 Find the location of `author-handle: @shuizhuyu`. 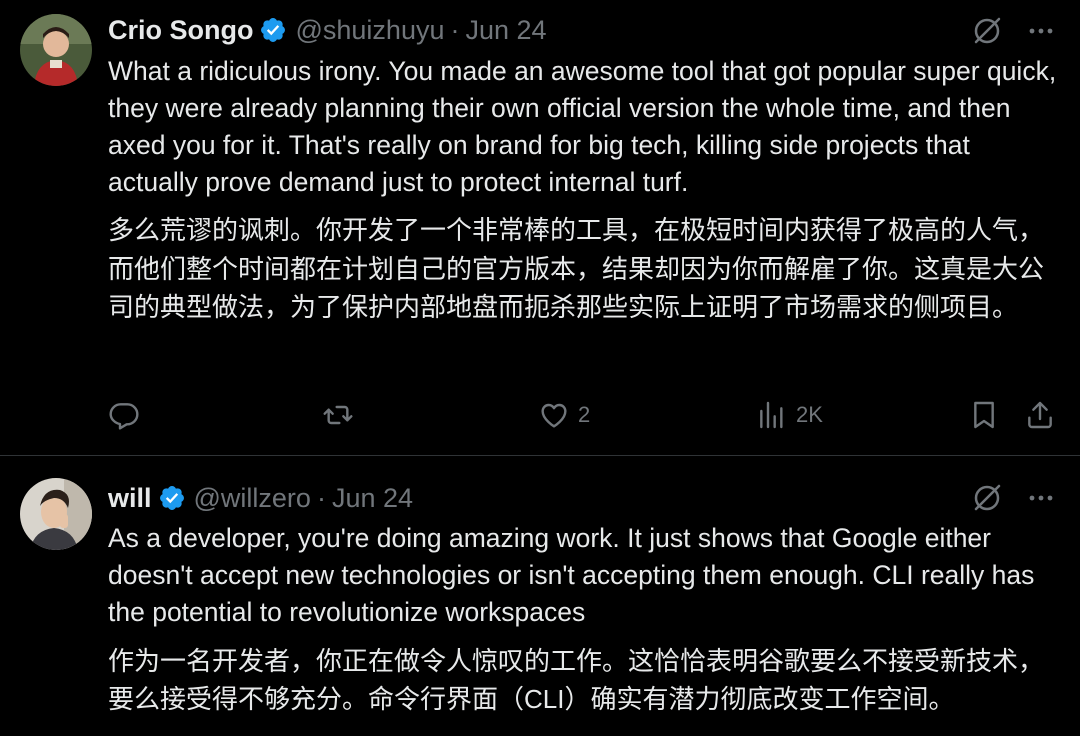

author-handle: @shuizhuyu is located at coordinates (369, 30).